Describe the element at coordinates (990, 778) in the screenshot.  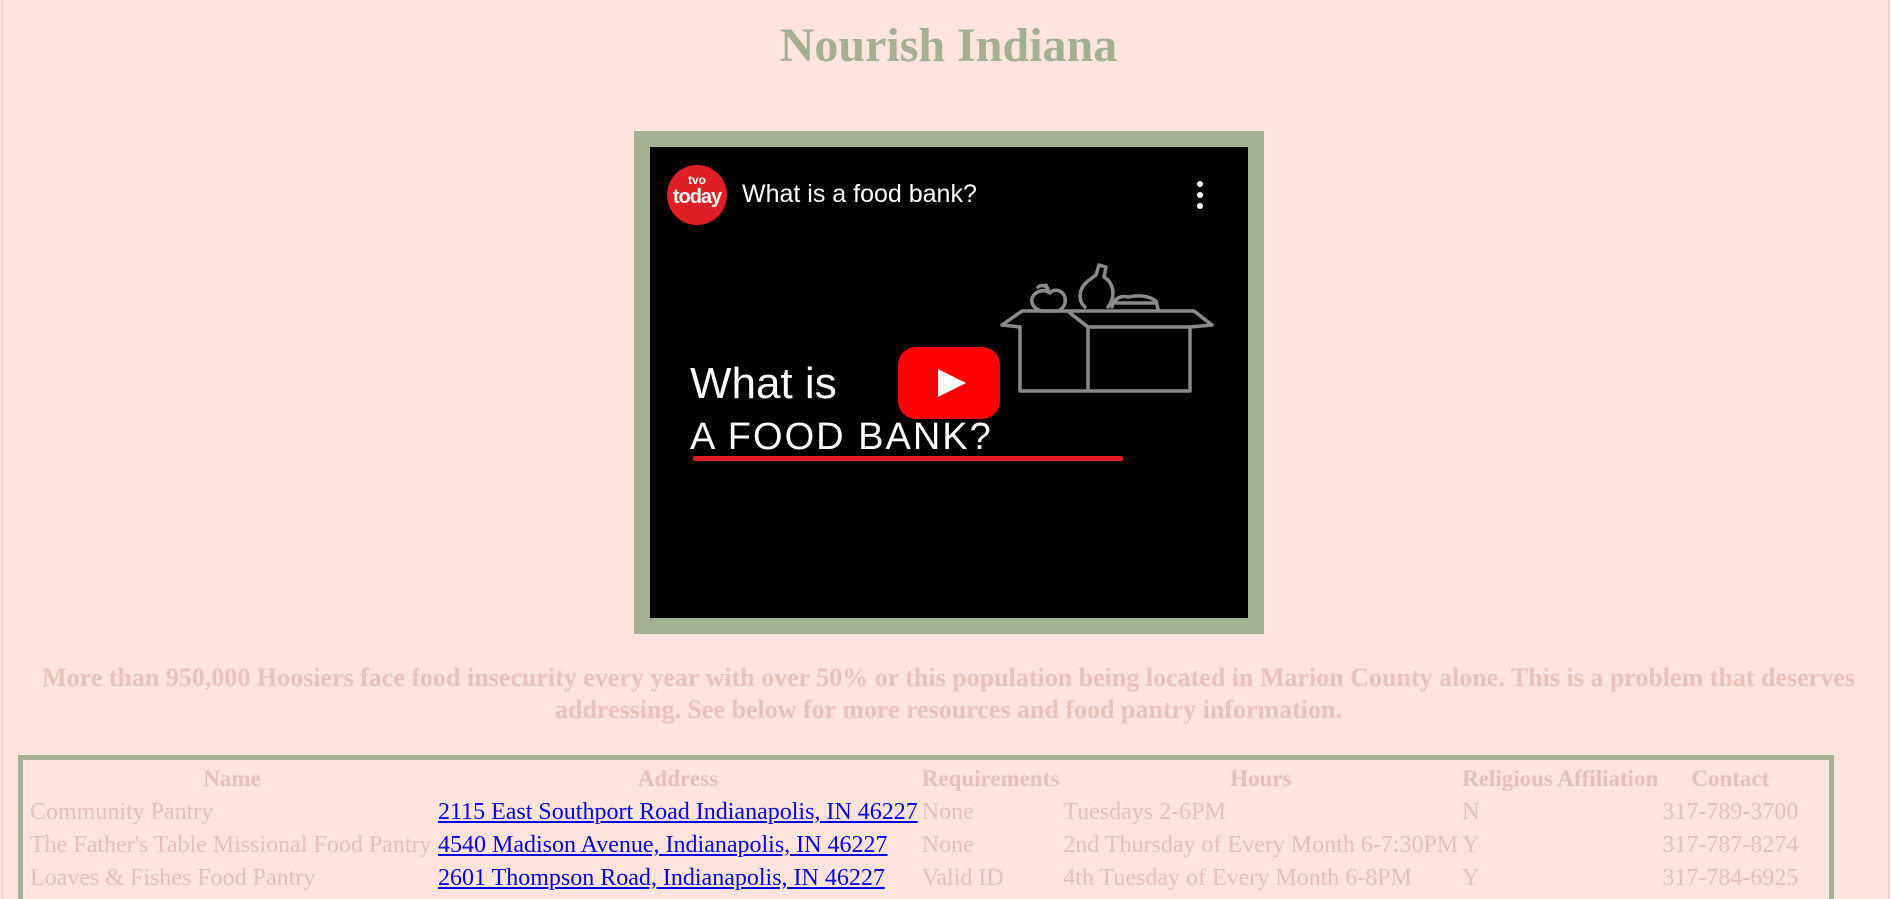
I see `column-header-requirements: Requirements` at that location.